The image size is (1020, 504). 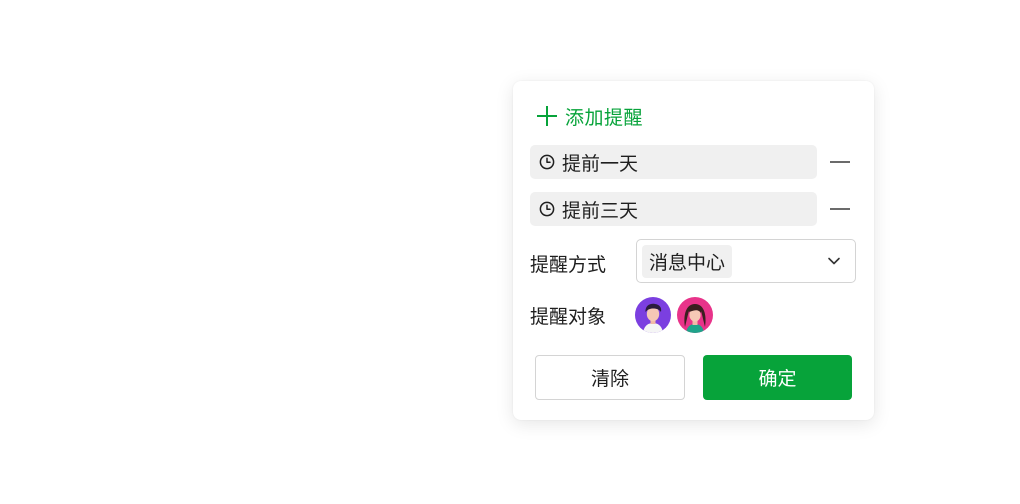 I want to click on reminder-item: 提前一天, so click(x=673, y=162).